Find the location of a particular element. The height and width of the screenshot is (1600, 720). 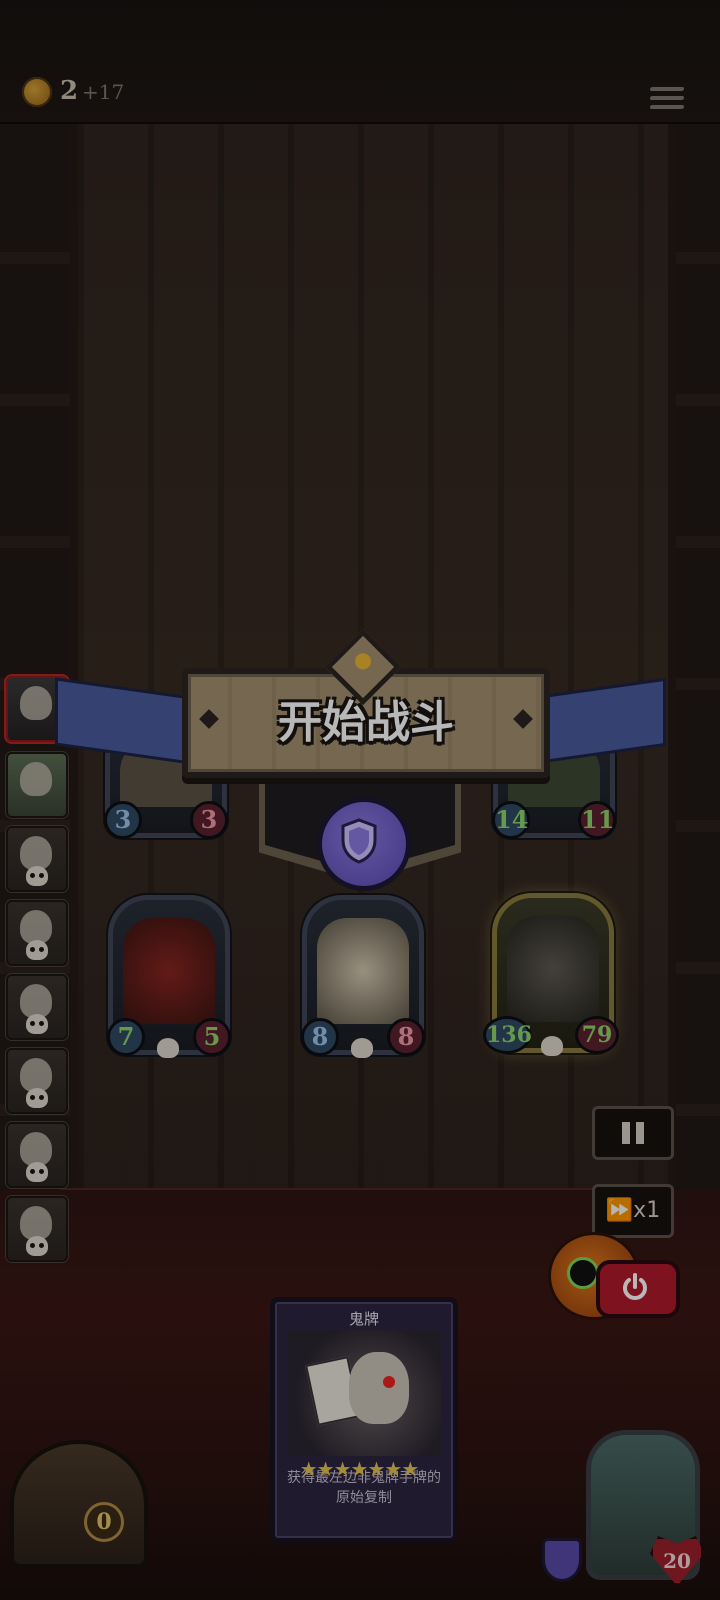

coin-count: 2 is located at coordinates (69, 91).